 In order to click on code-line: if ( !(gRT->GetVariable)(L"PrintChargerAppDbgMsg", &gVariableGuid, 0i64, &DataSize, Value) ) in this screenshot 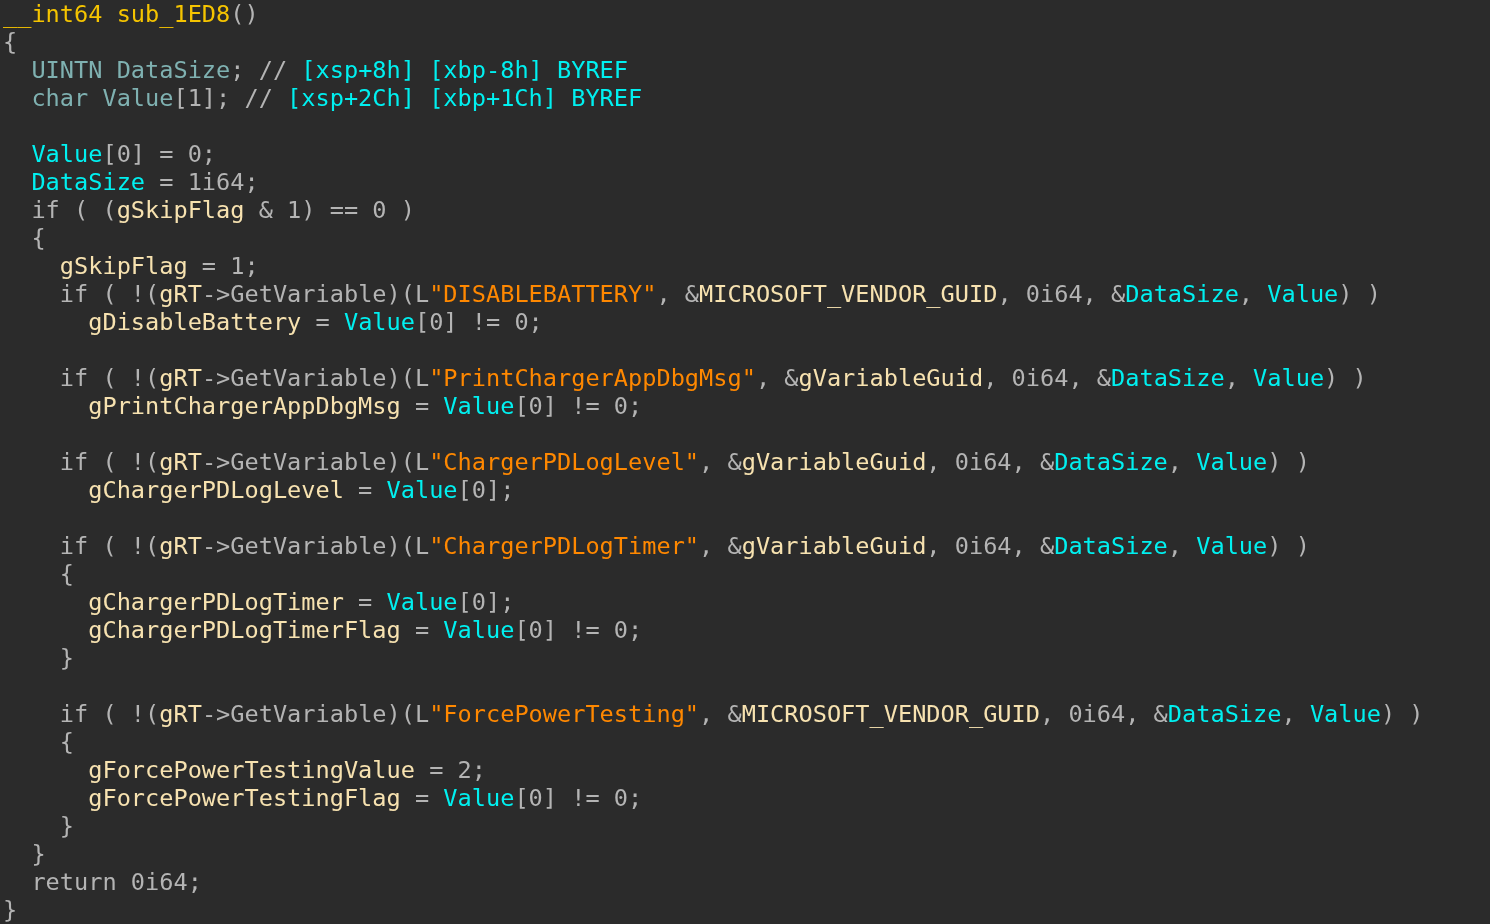, I will do `click(713, 378)`.